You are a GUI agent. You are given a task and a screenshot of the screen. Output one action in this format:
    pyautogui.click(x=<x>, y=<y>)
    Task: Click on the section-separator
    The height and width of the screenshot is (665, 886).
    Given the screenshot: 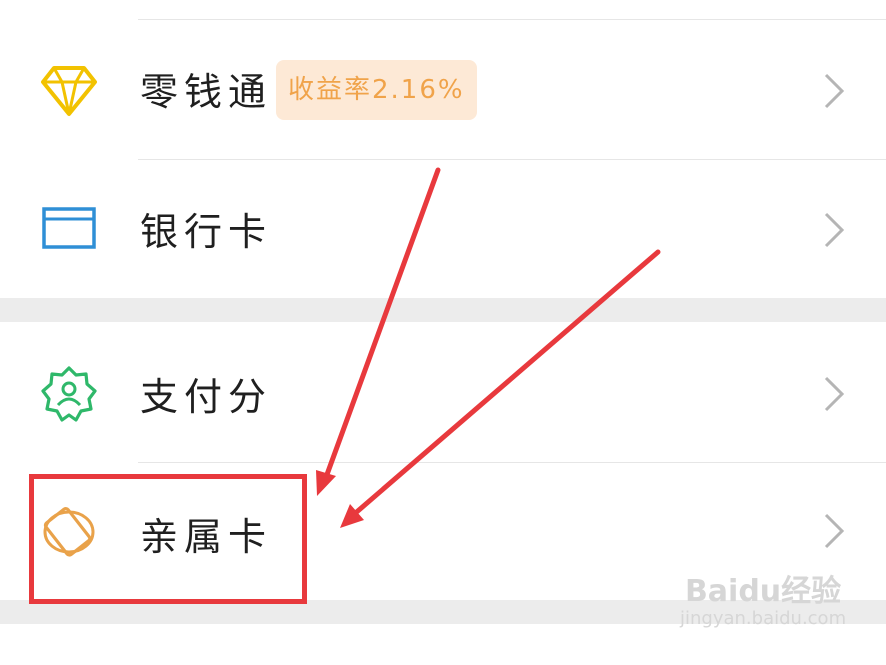 What is the action you would take?
    pyautogui.click(x=443, y=310)
    